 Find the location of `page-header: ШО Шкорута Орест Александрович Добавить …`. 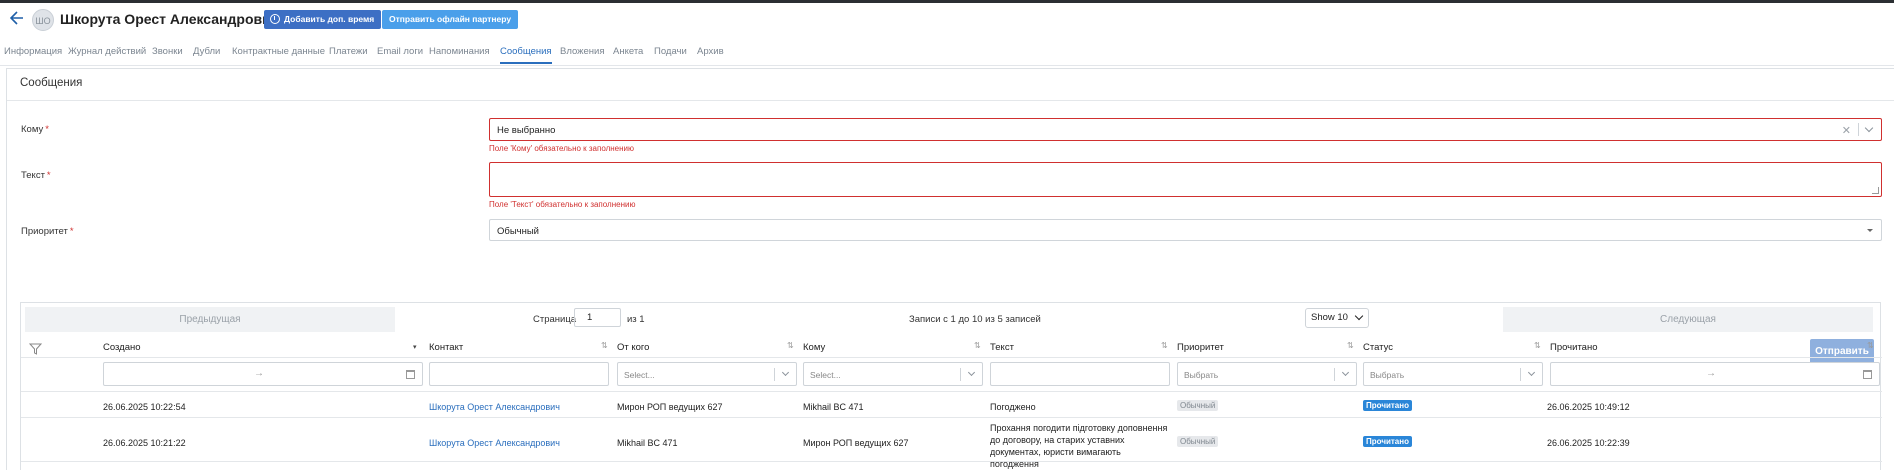

page-header: ШО Шкорута Орест Александрович Добавить … is located at coordinates (947, 20).